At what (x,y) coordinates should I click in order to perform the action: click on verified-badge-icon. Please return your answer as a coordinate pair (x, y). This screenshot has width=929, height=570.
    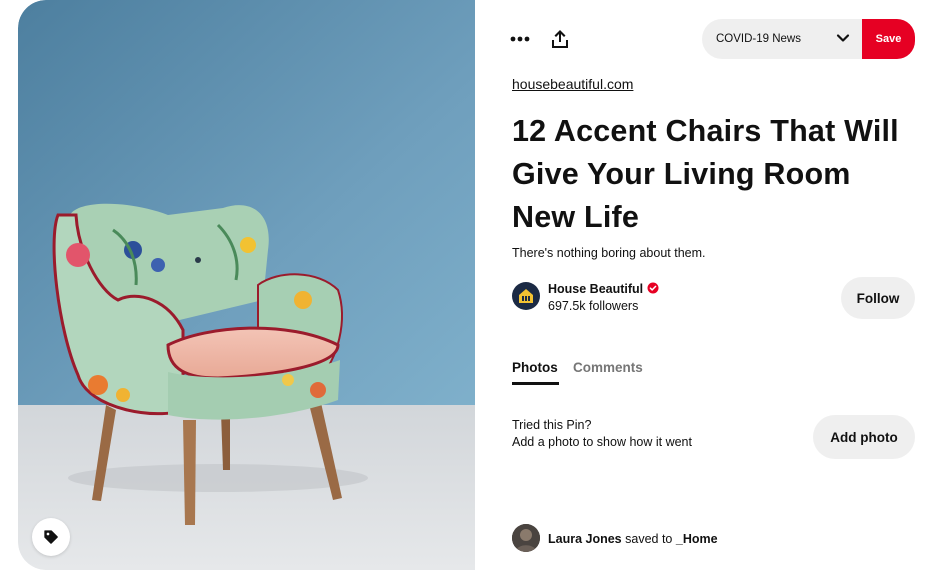
    Looking at the image, I should click on (653, 288).